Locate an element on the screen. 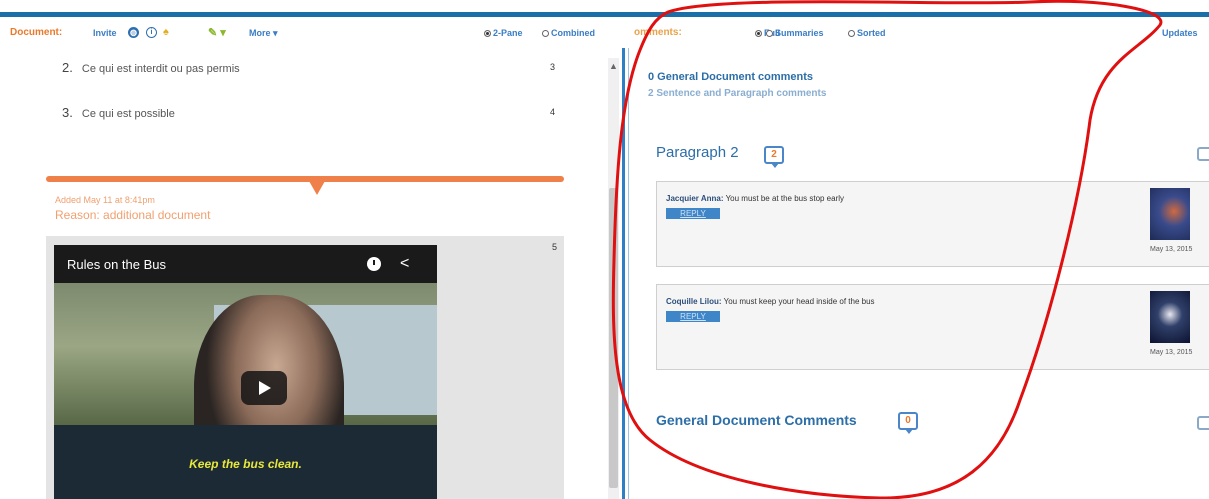 Image resolution: width=1209 pixels, height=499 pixels. outline-item: 3. Ce qui est possible 4 is located at coordinates (312, 112).